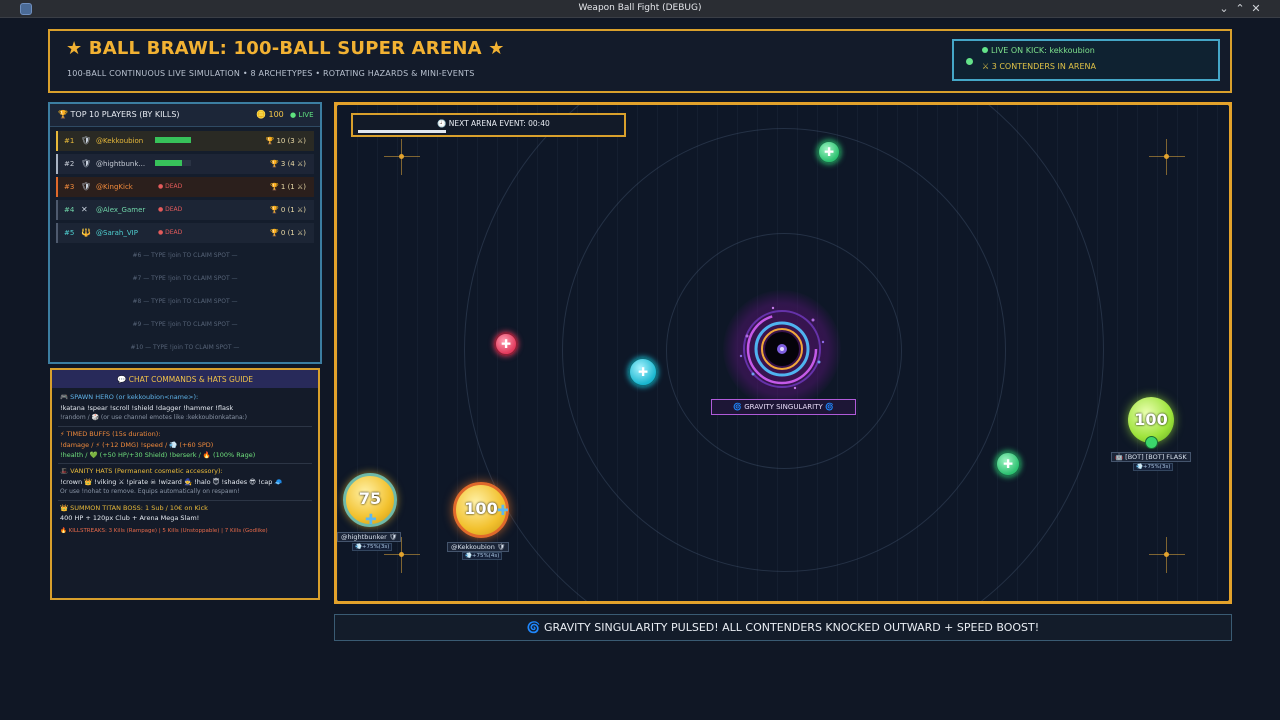 The image size is (1280, 720). I want to click on contenders-label: ⚔ 3 CONTENDERS IN ARENA, so click(1039, 66).